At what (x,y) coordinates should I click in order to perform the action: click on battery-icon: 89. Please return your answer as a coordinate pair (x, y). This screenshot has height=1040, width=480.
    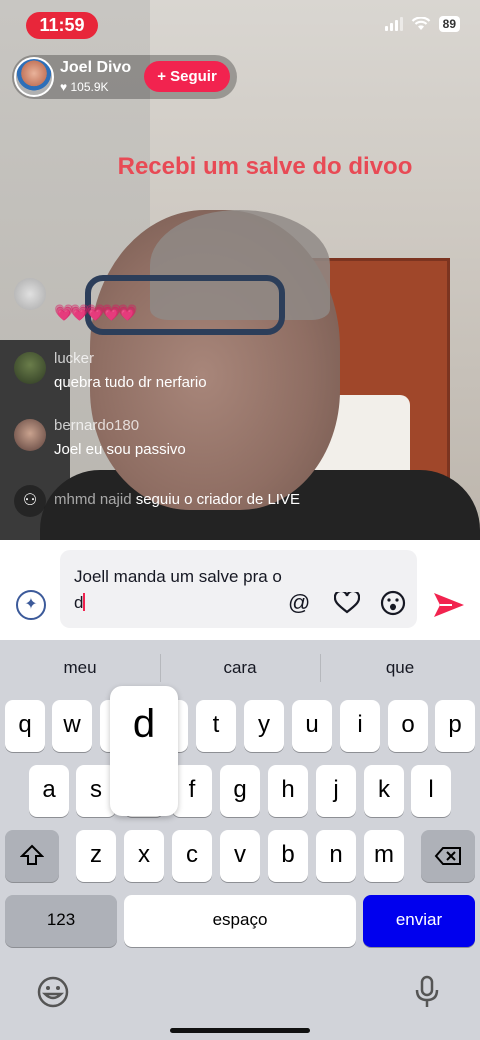
    Looking at the image, I should click on (449, 24).